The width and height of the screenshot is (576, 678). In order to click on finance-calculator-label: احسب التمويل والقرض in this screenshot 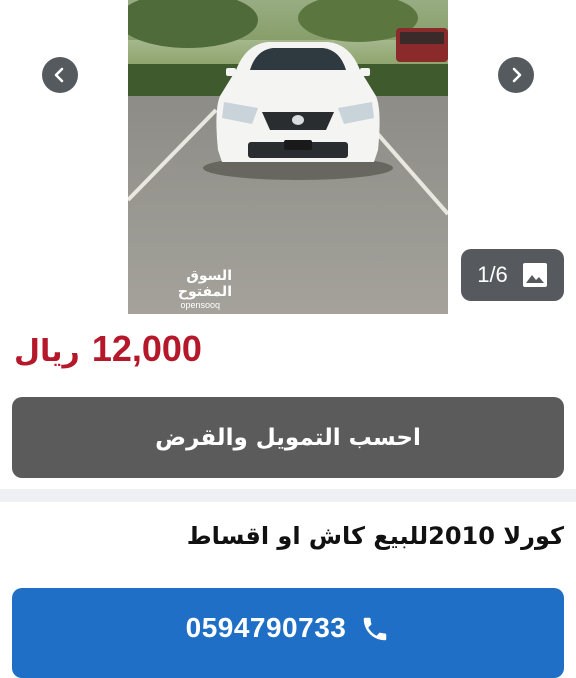, I will do `click(288, 437)`.